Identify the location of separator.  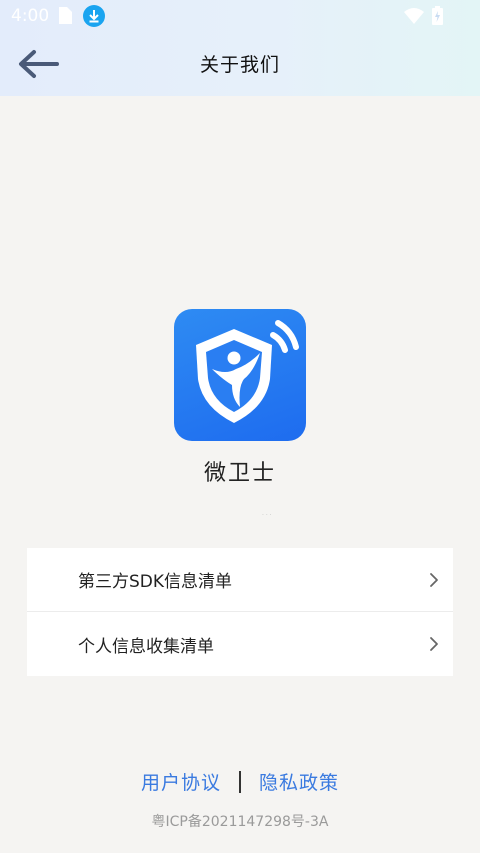
(240, 781).